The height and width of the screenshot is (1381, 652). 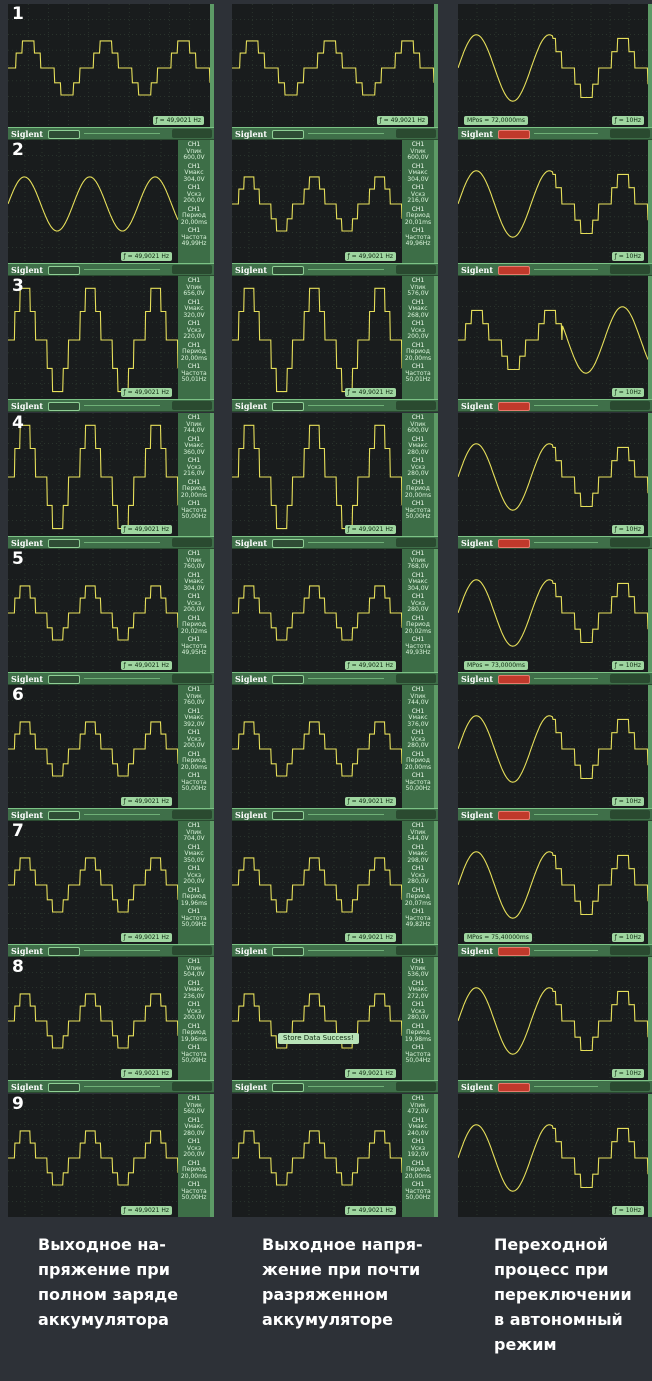 I want to click on measurement-item: CH1 Vпик 600,0V, so click(x=418, y=151).